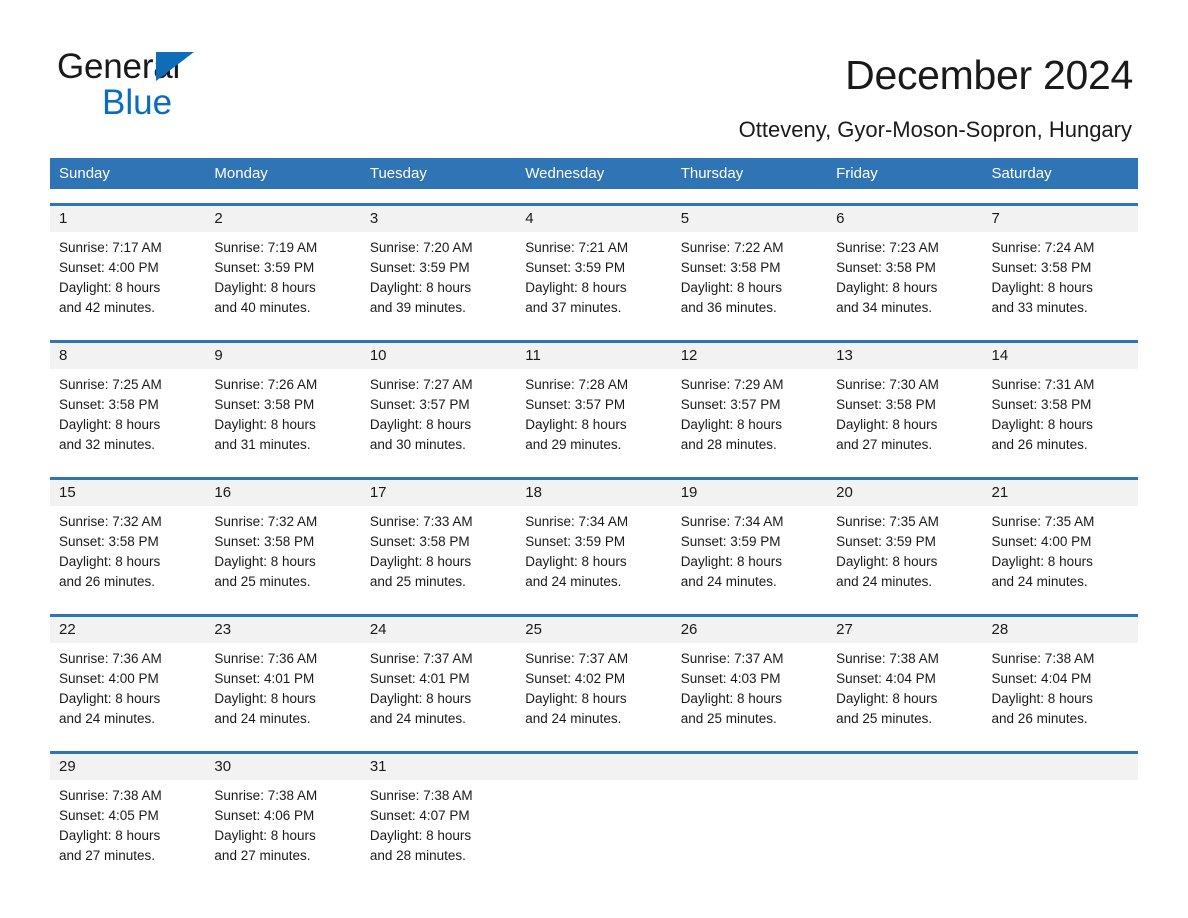  Describe the element at coordinates (884, 444) in the screenshot. I see `daylight-text-line2: and 27 minutes.` at that location.